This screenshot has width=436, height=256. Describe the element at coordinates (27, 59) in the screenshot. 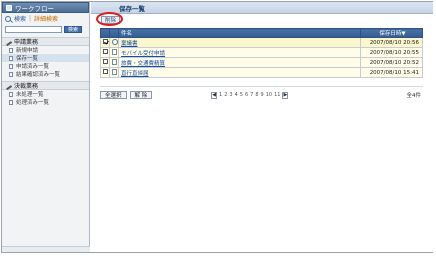

I see `sidebar-item-label: 保存一覧` at that location.